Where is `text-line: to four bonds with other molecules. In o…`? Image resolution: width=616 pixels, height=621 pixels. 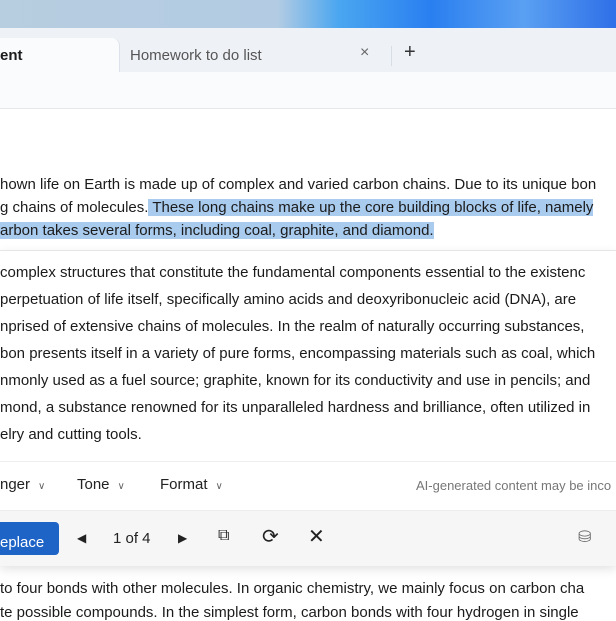 text-line: to four bonds with other molecules. In o… is located at coordinates (292, 588).